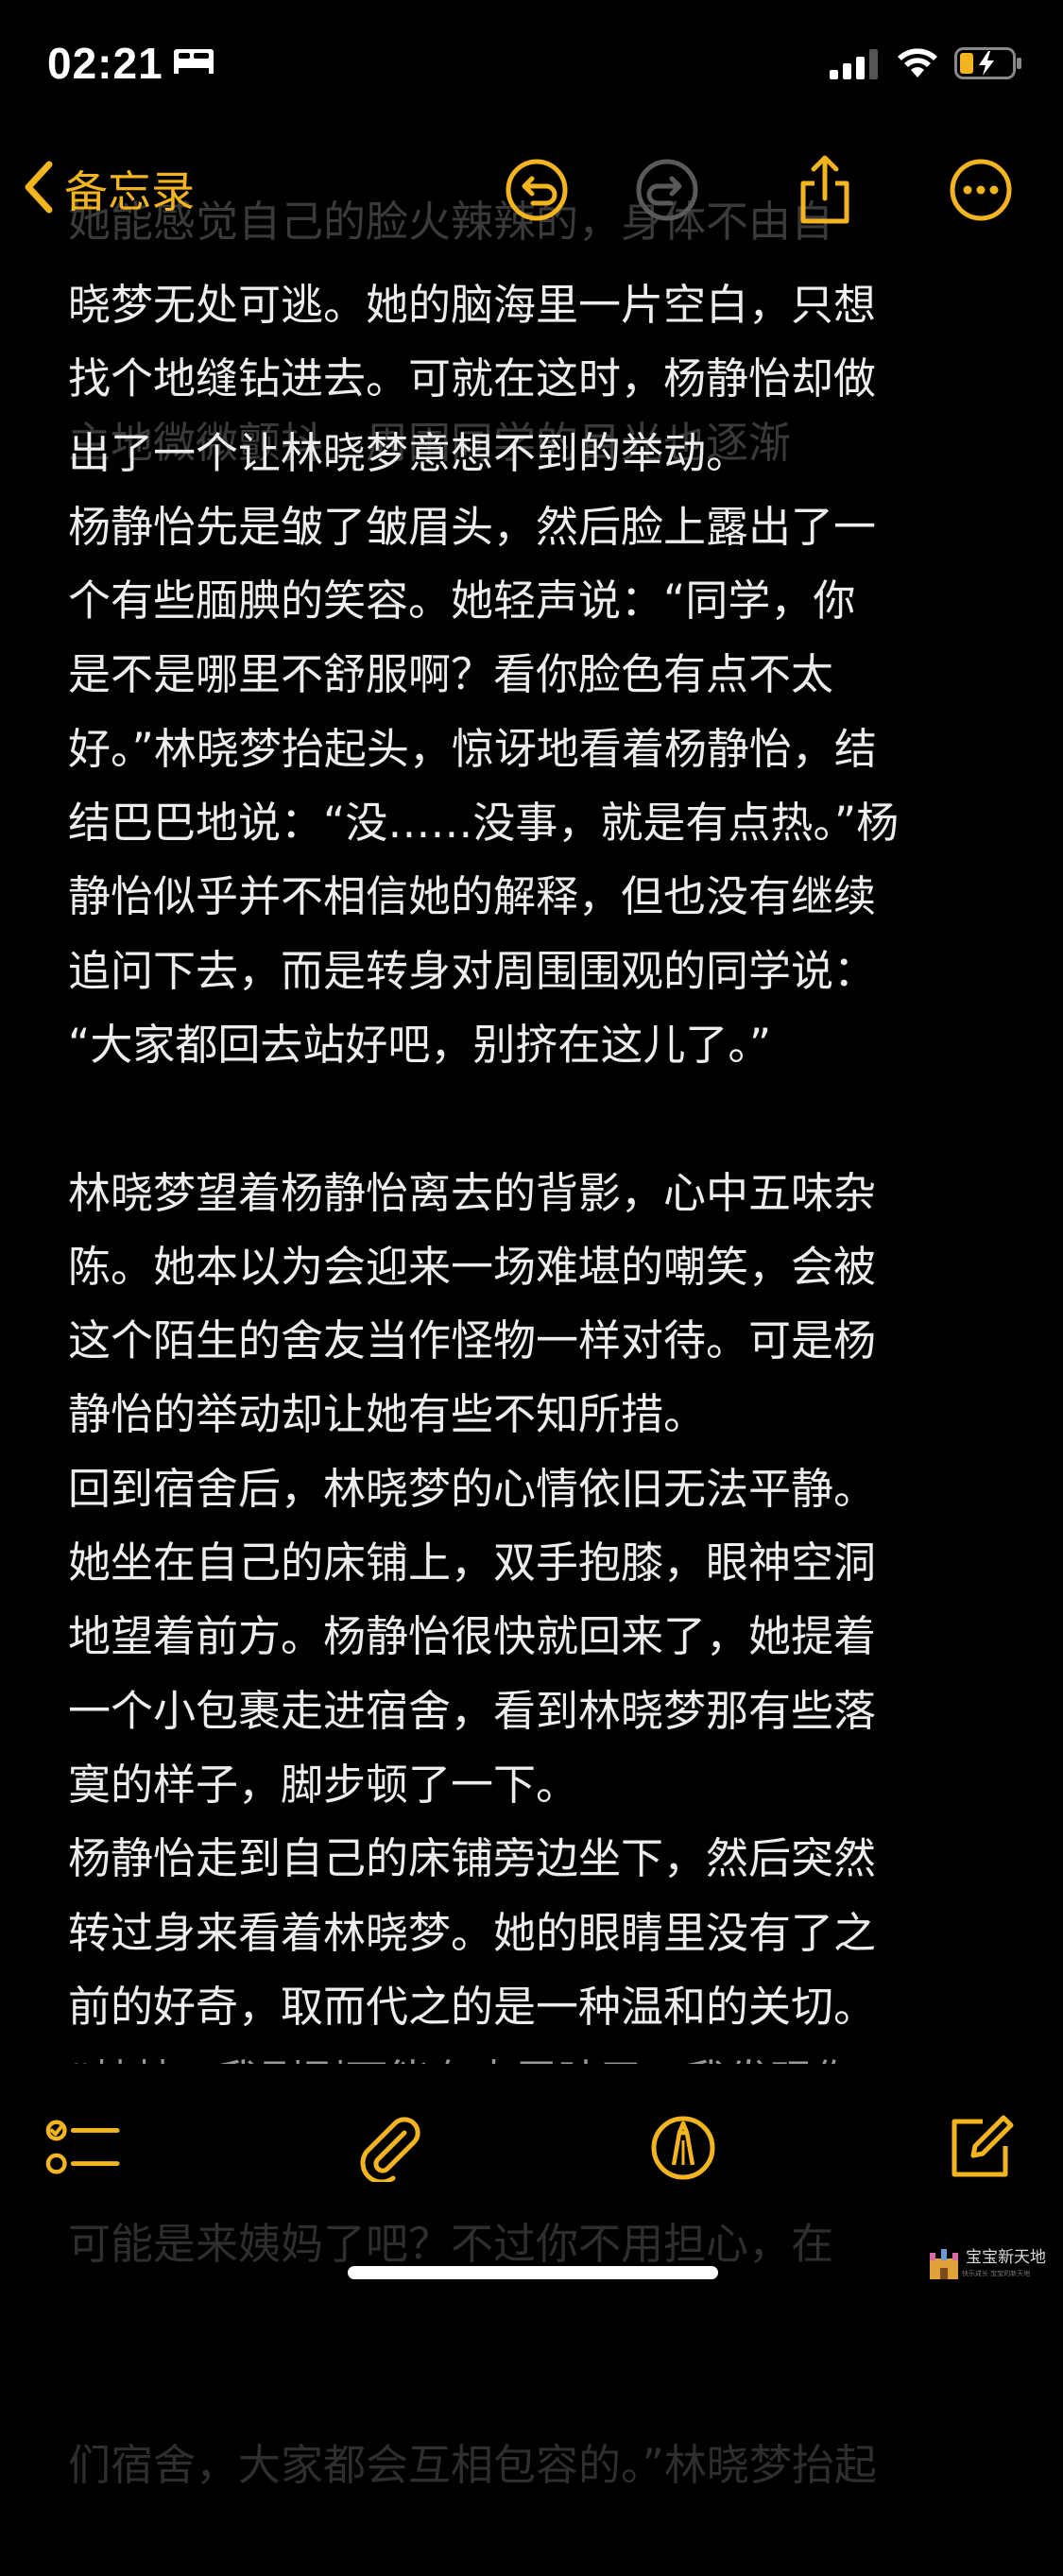 The width and height of the screenshot is (1063, 2576). Describe the element at coordinates (472, 1266) in the screenshot. I see `note-line: 陈。她本以为会迎来一场难堪的嘲笑，会被` at that location.